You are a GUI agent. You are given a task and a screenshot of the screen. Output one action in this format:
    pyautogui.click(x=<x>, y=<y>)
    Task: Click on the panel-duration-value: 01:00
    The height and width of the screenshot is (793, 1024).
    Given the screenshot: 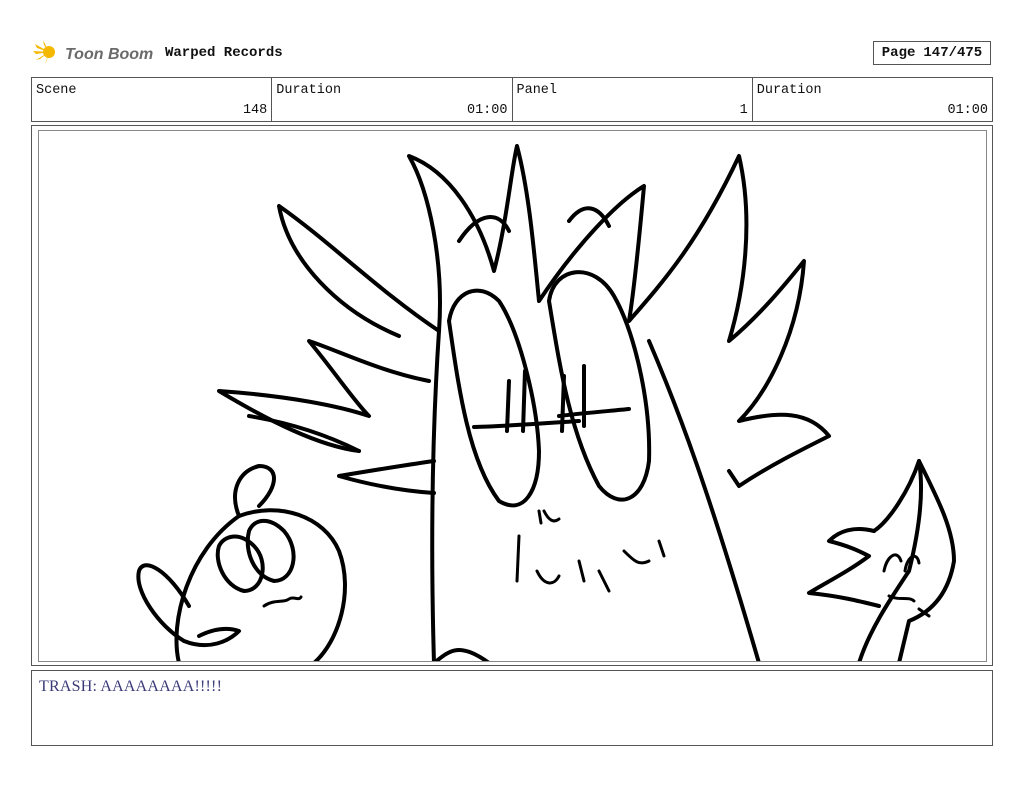 What is the action you would take?
    pyautogui.click(x=967, y=110)
    